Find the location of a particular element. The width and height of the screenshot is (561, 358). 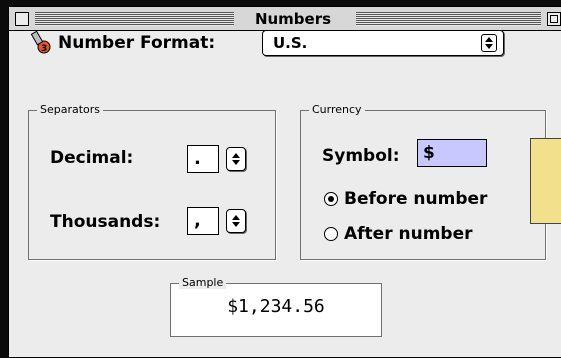

updown-arrows-icon is located at coordinates (489, 43).